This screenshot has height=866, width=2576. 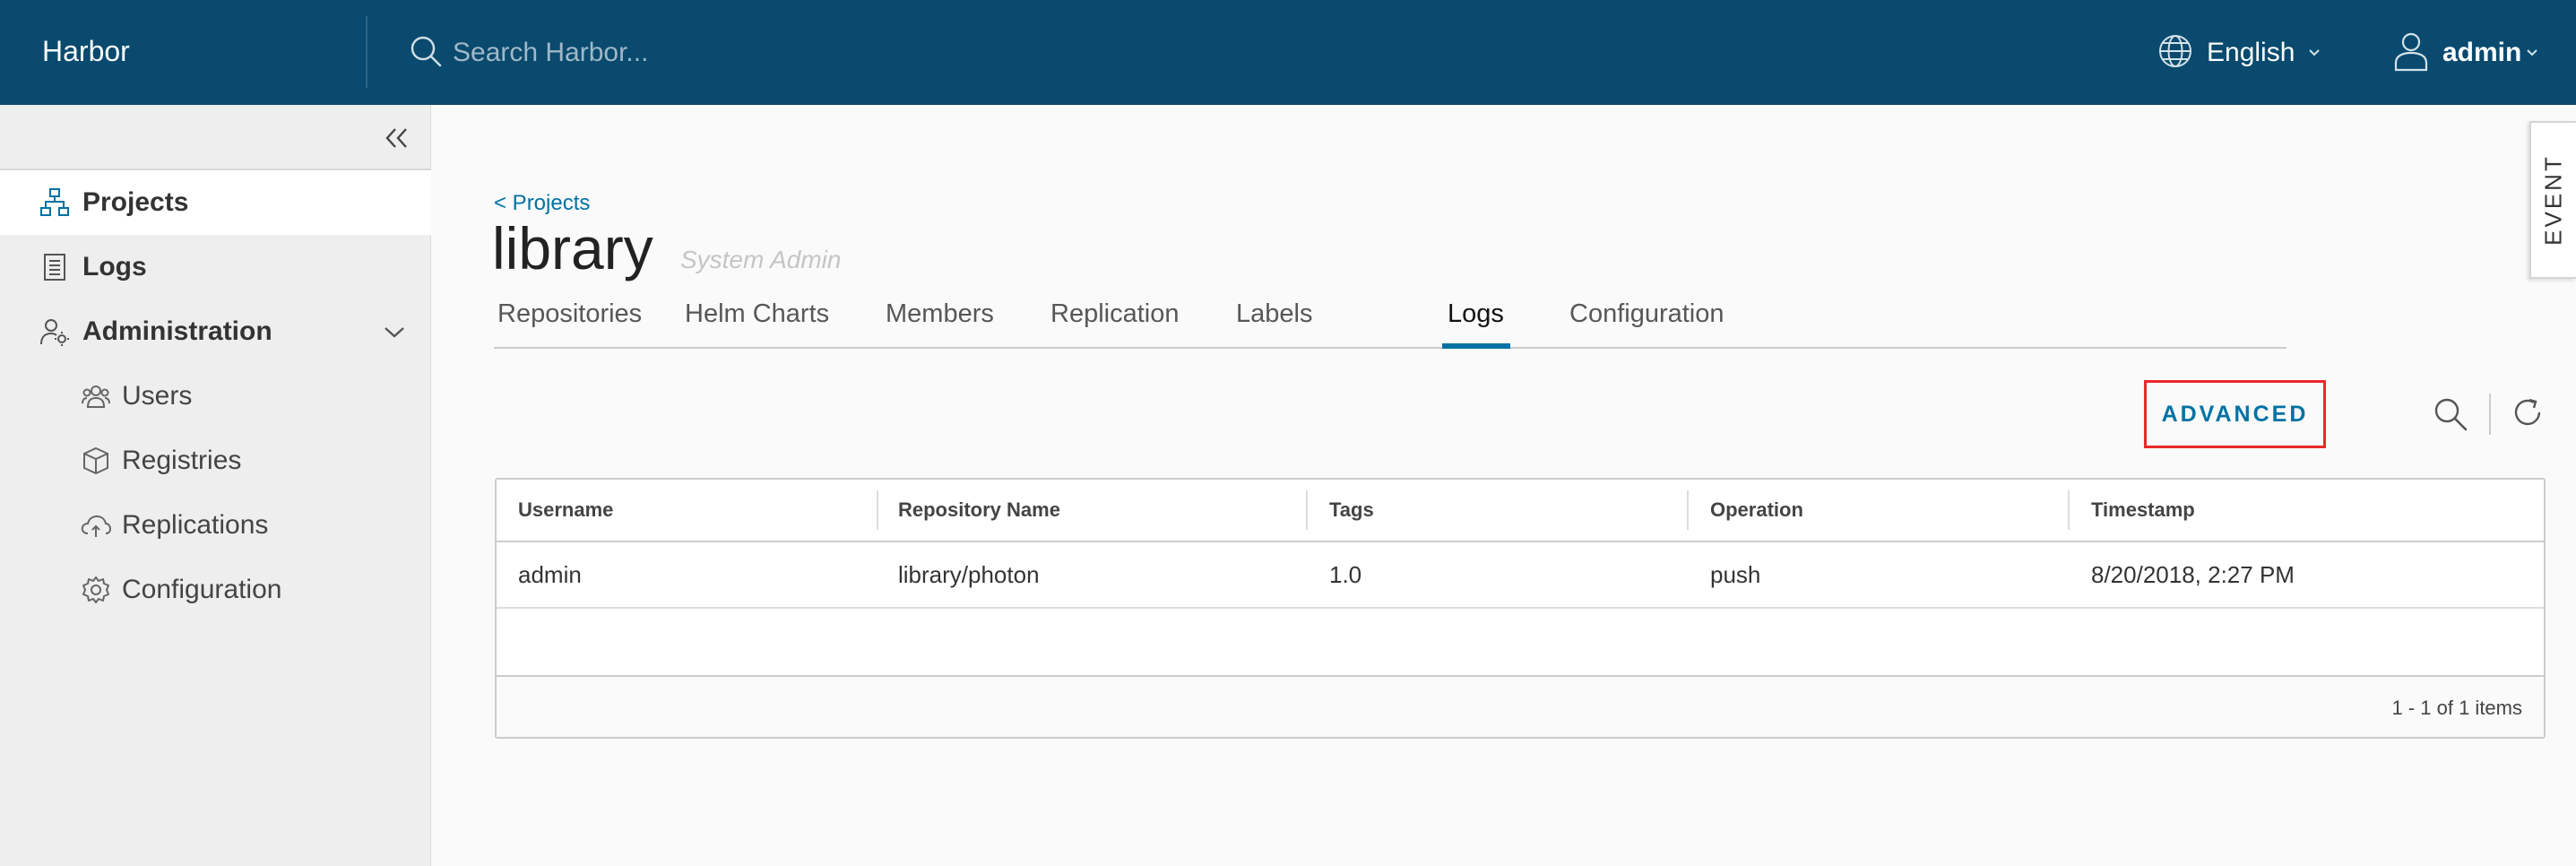 I want to click on column-header-repository-name: Repository Name, so click(x=979, y=510).